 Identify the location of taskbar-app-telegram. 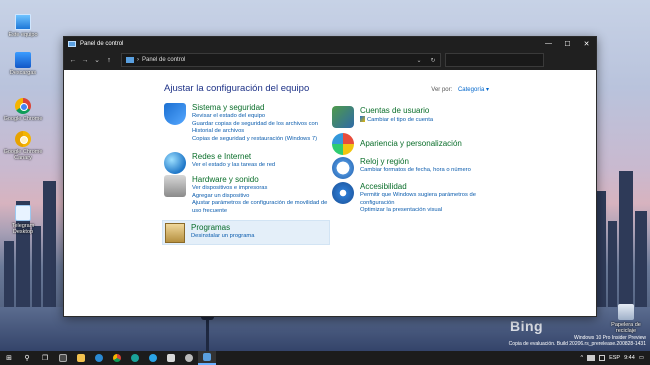
(153, 358).